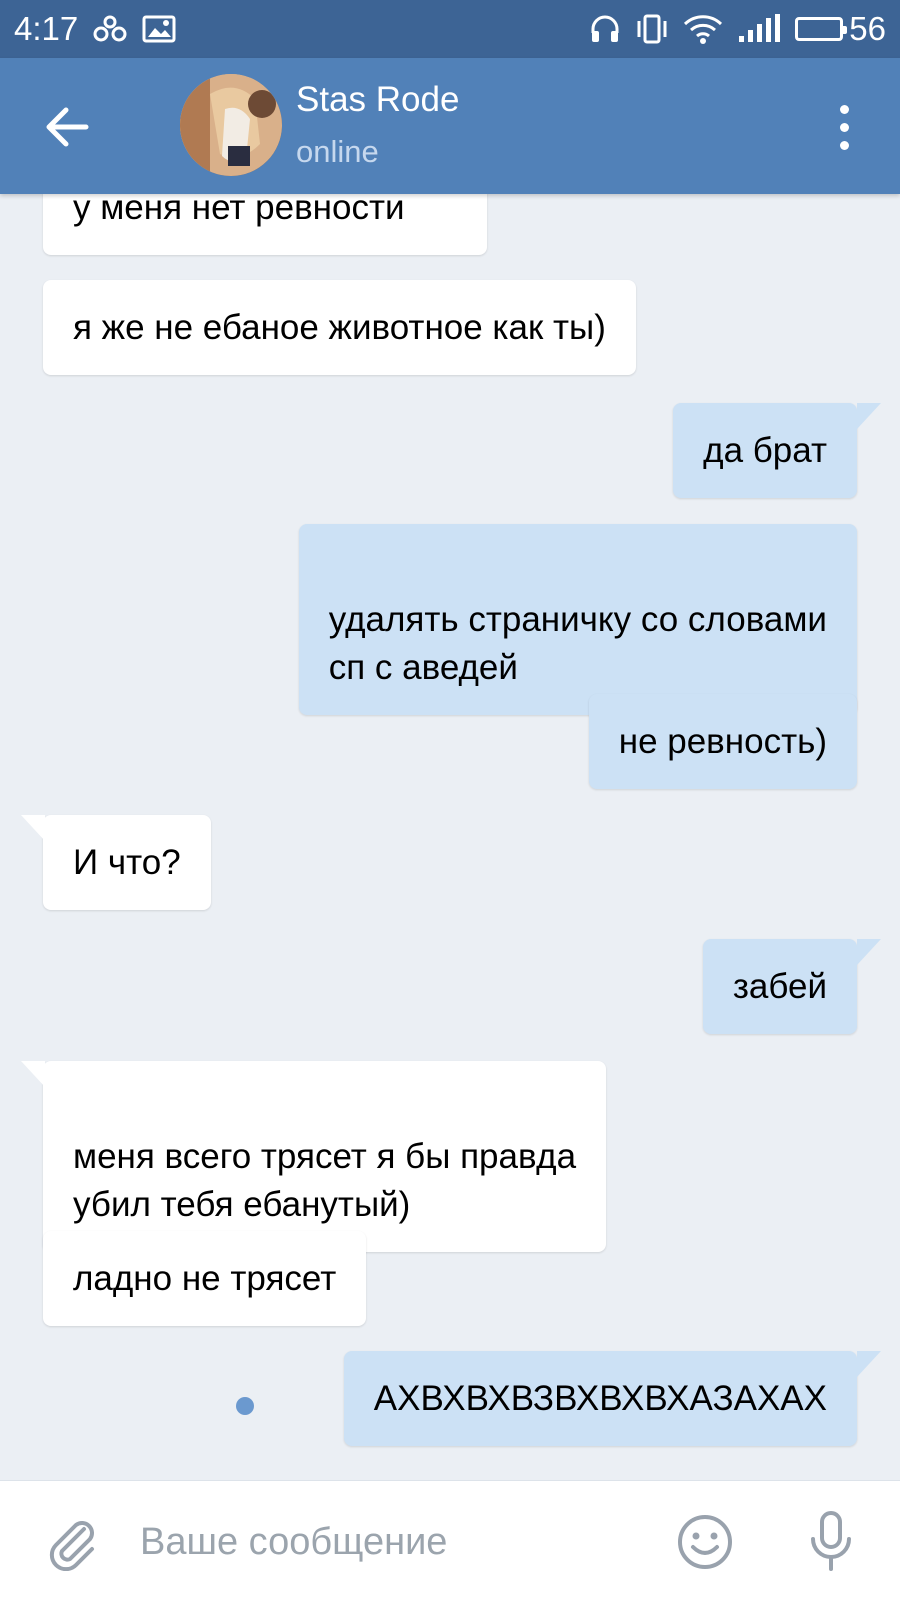  I want to click on status-bar: 4:17 56, so click(450, 29).